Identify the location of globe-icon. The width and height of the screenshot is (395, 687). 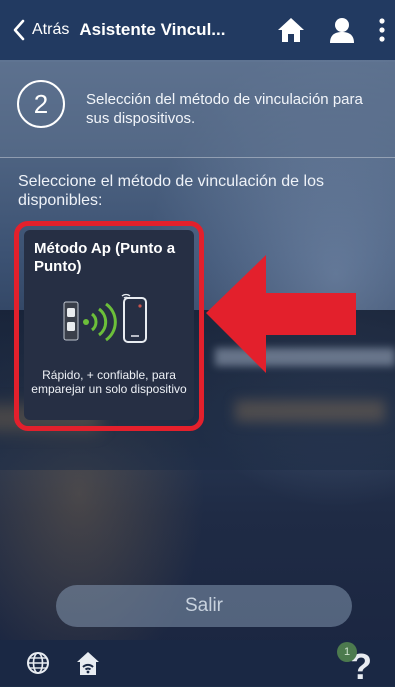
(38, 663).